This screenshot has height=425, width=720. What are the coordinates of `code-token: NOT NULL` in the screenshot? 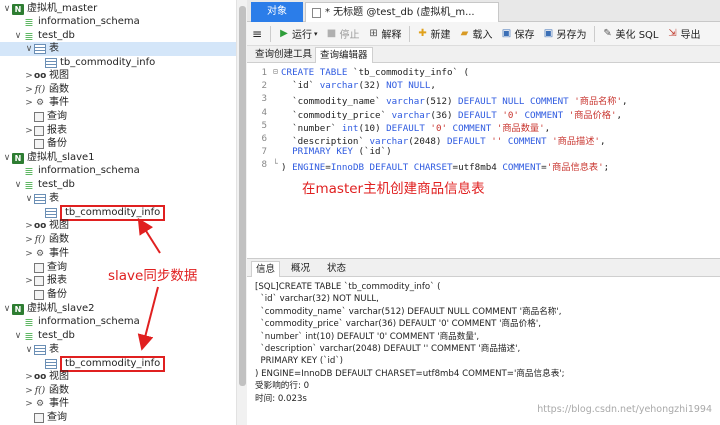 It's located at (408, 86).